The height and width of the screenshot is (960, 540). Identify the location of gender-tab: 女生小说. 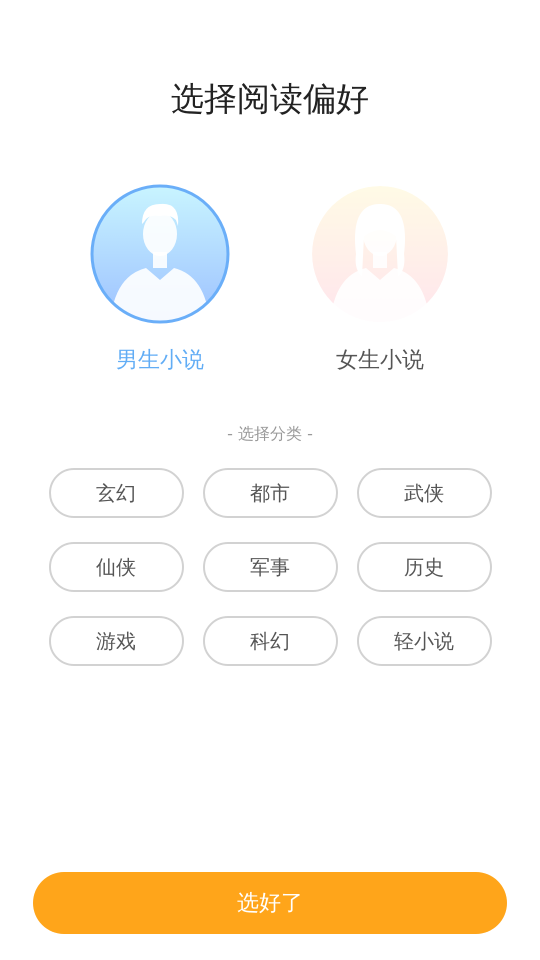
(380, 361).